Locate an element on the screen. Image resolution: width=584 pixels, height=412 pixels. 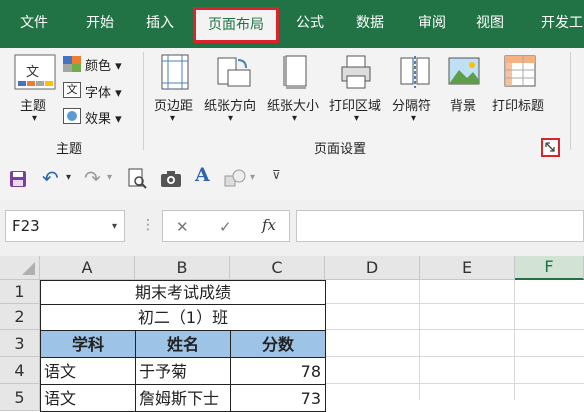
tab-developer: 开发工 is located at coordinates (558, 23).